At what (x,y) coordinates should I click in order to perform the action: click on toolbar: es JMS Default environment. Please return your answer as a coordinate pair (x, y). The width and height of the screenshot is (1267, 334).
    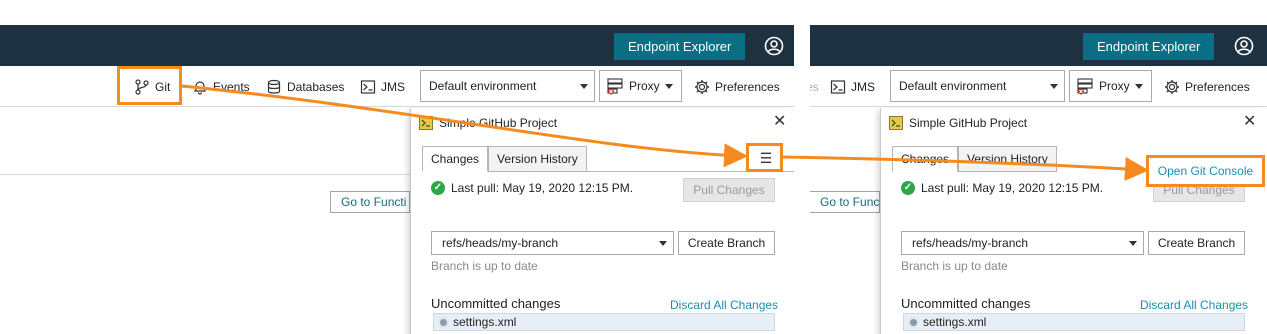
    Looking at the image, I should click on (1038, 86).